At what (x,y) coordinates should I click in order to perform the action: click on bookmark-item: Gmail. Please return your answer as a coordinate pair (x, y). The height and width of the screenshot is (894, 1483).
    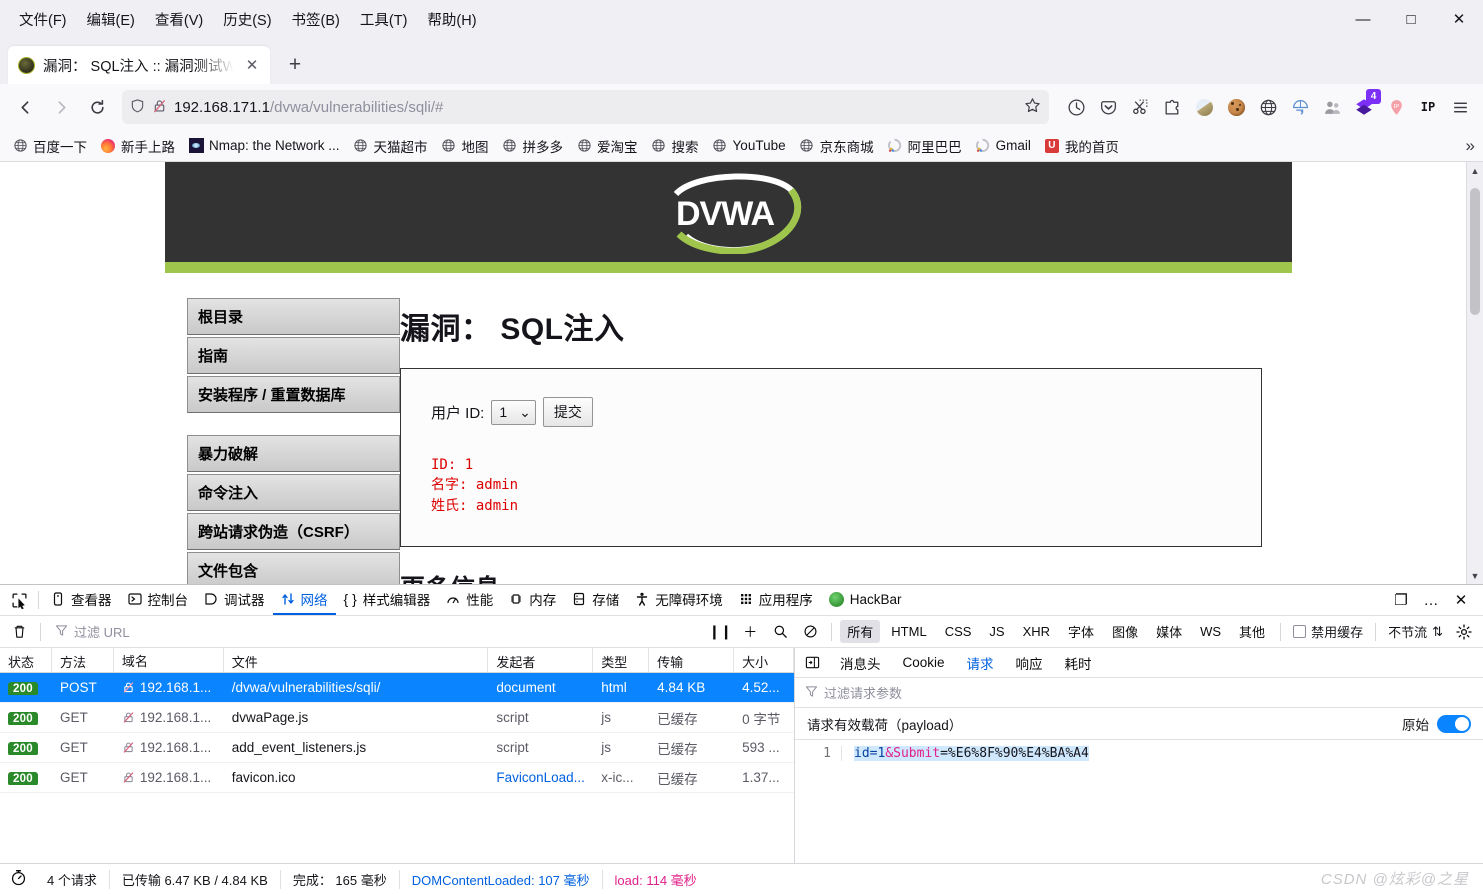
    Looking at the image, I should click on (1003, 146).